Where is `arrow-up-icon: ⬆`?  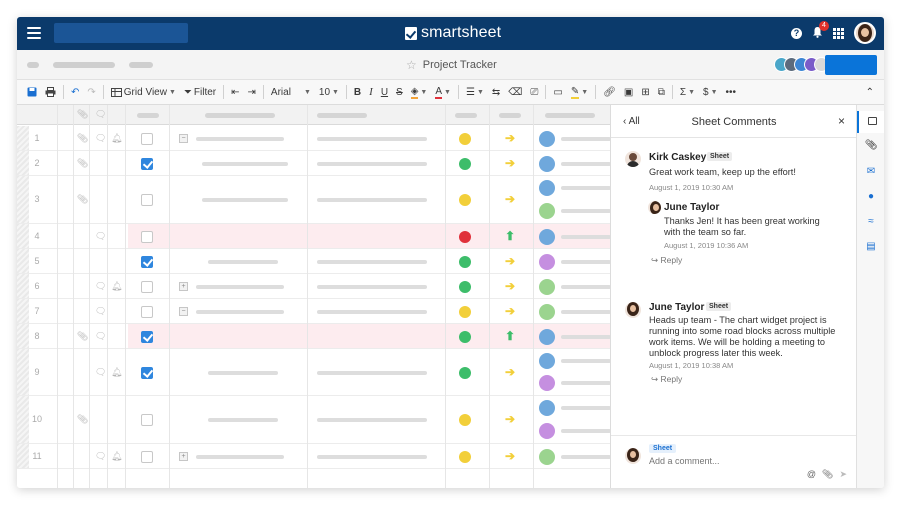 arrow-up-icon: ⬆ is located at coordinates (510, 336).